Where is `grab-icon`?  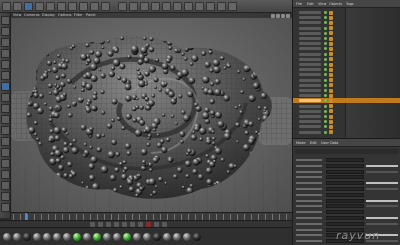 grab-icon is located at coordinates (5, 163).